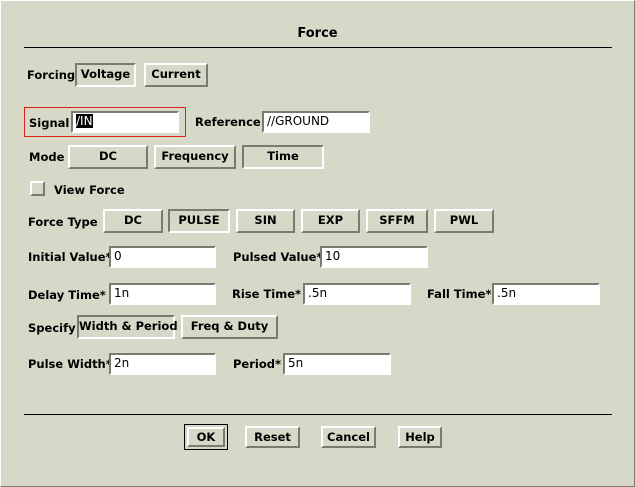  What do you see at coordinates (47, 157) in the screenshot?
I see `mode-label: Mode` at bounding box center [47, 157].